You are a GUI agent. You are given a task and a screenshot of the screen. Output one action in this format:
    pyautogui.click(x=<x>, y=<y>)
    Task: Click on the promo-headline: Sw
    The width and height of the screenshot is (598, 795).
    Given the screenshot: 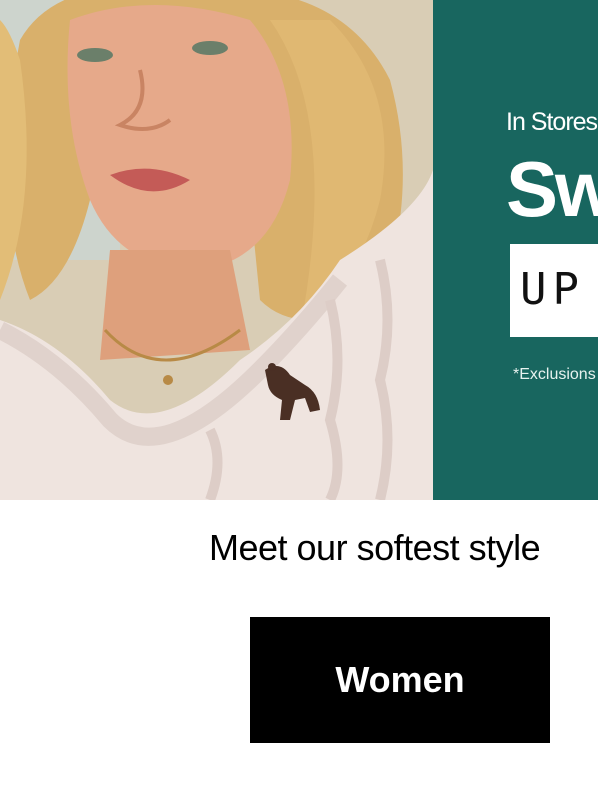 What is the action you would take?
    pyautogui.click(x=552, y=189)
    